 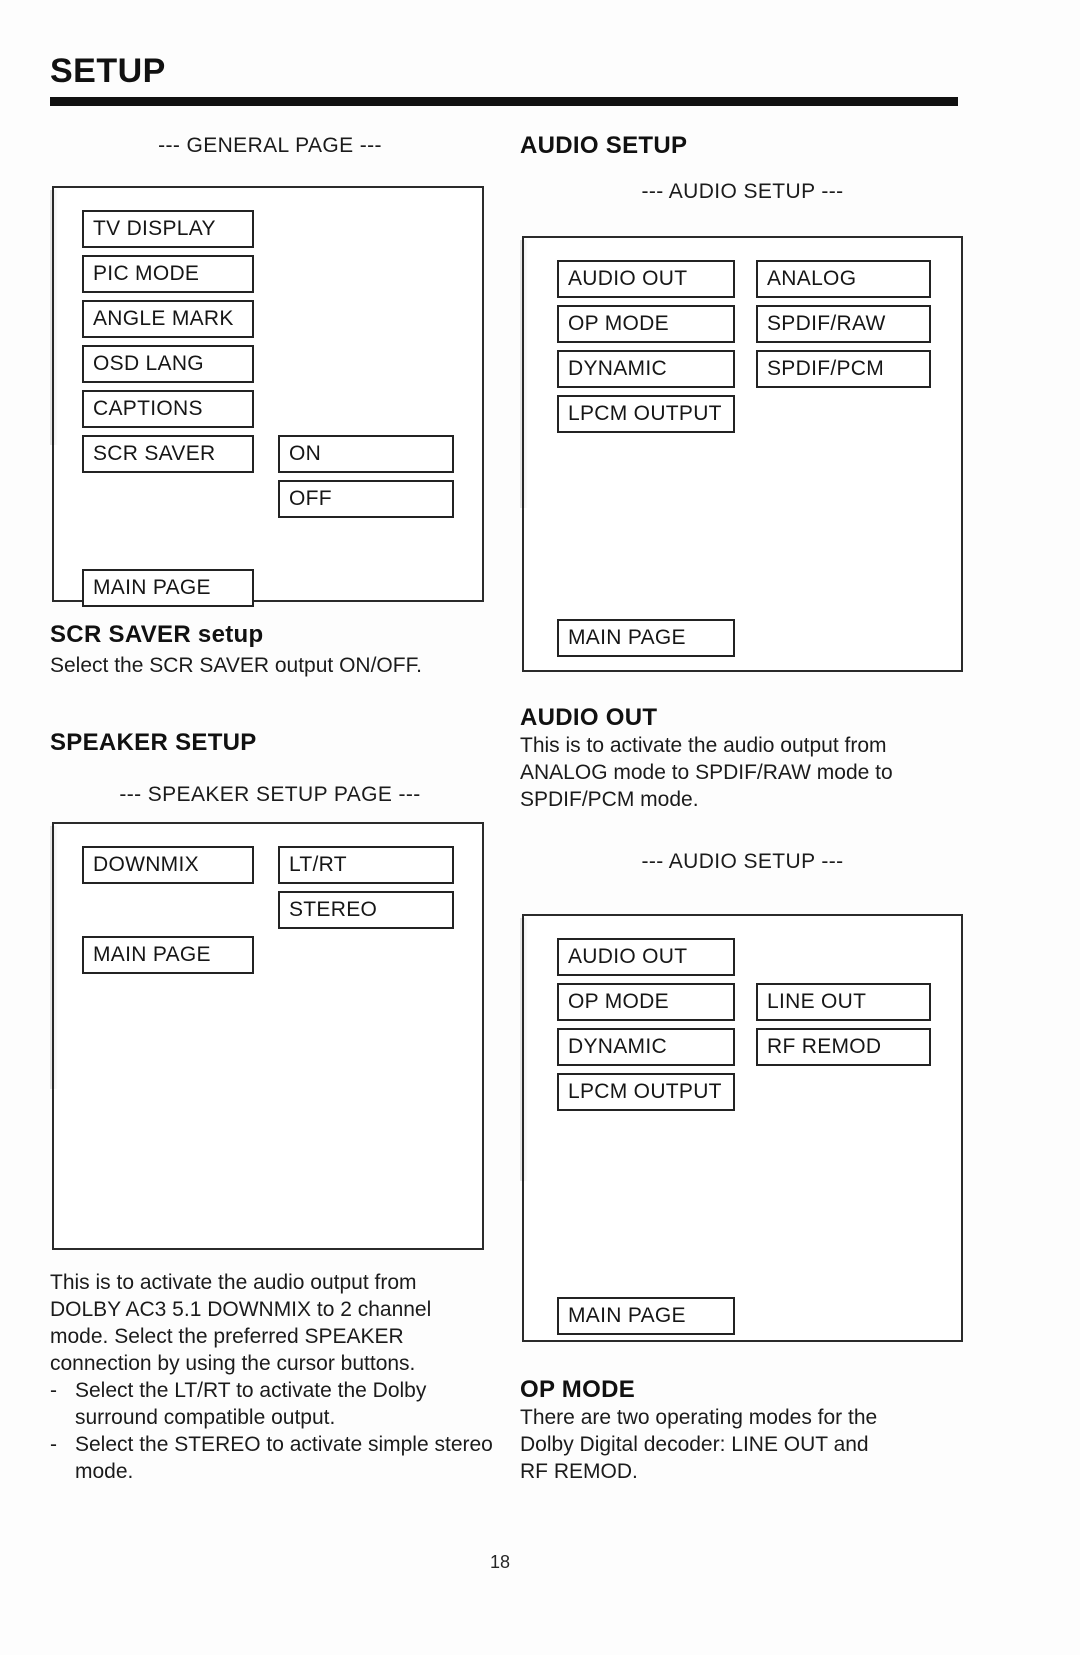 What do you see at coordinates (168, 588) in the screenshot?
I see `menu-item-main-page: MAIN PAGE` at bounding box center [168, 588].